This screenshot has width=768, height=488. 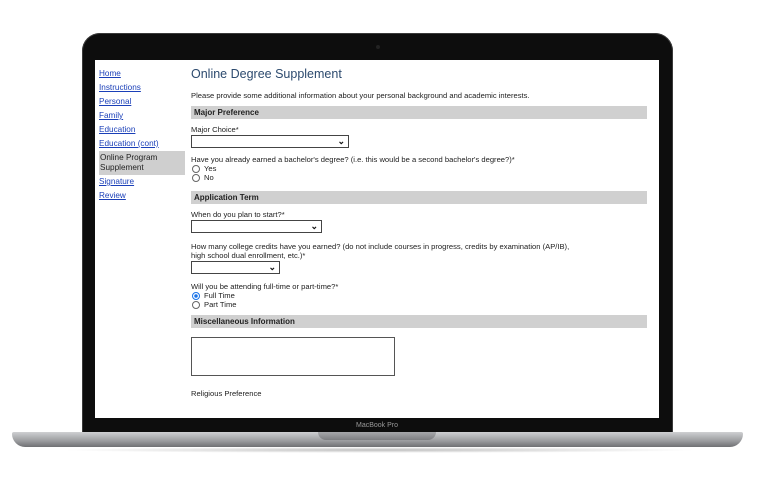 What do you see at coordinates (293, 356) in the screenshot?
I see `misc-textarea` at bounding box center [293, 356].